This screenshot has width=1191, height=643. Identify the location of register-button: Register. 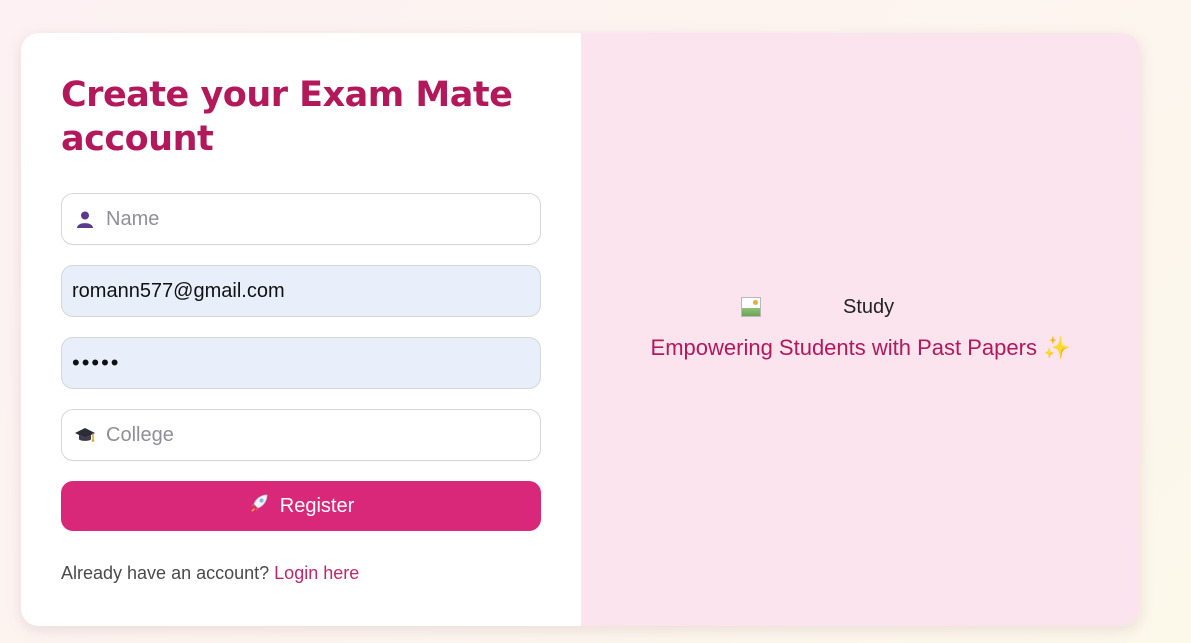
(301, 506).